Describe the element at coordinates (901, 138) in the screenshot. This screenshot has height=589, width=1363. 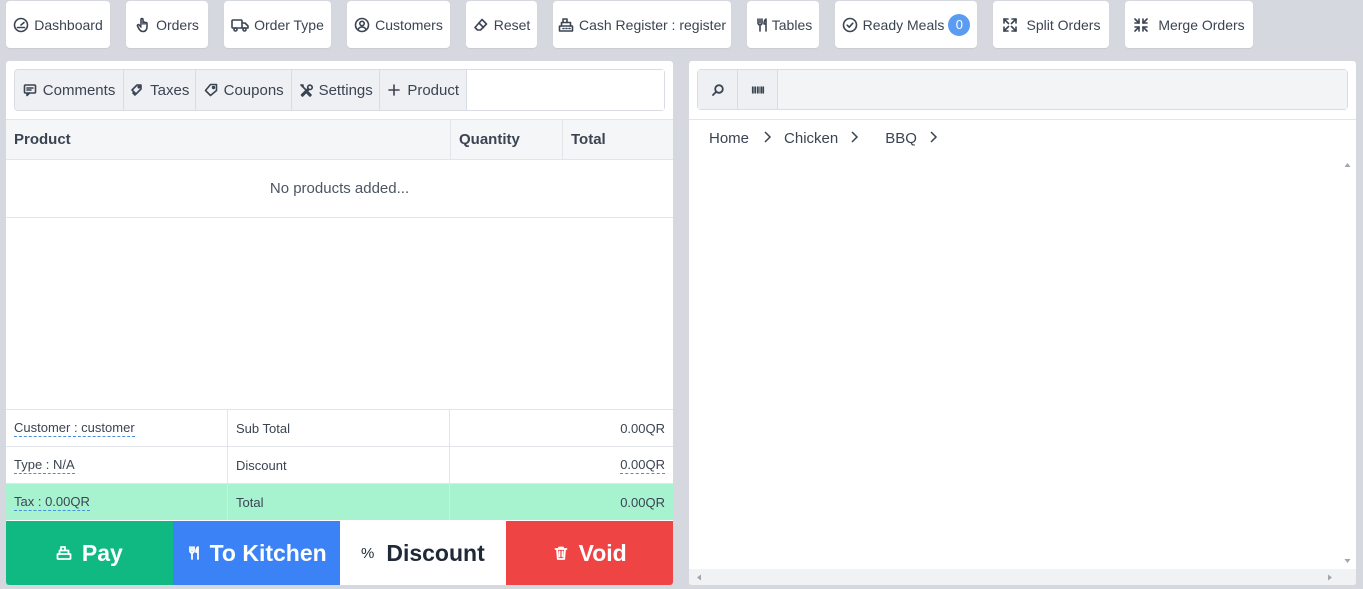
I see `breadcrumb-label: BBQ` at that location.